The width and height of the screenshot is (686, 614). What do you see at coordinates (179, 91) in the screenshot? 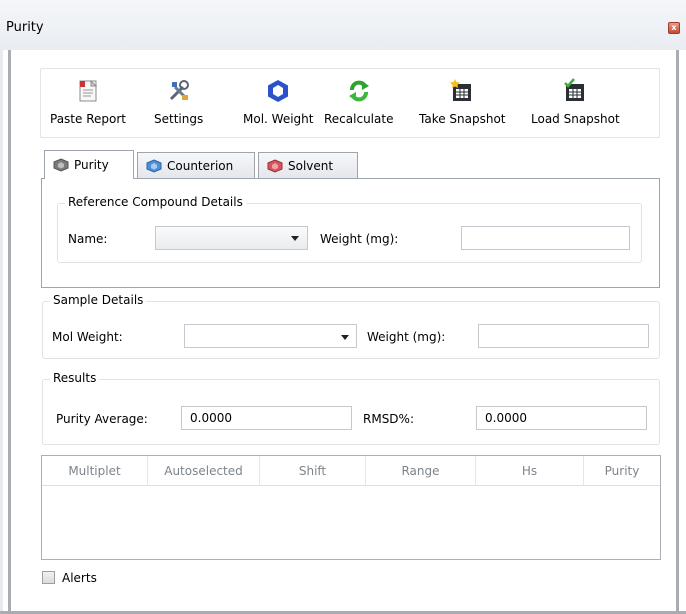
I see `settings-tools-icon` at bounding box center [179, 91].